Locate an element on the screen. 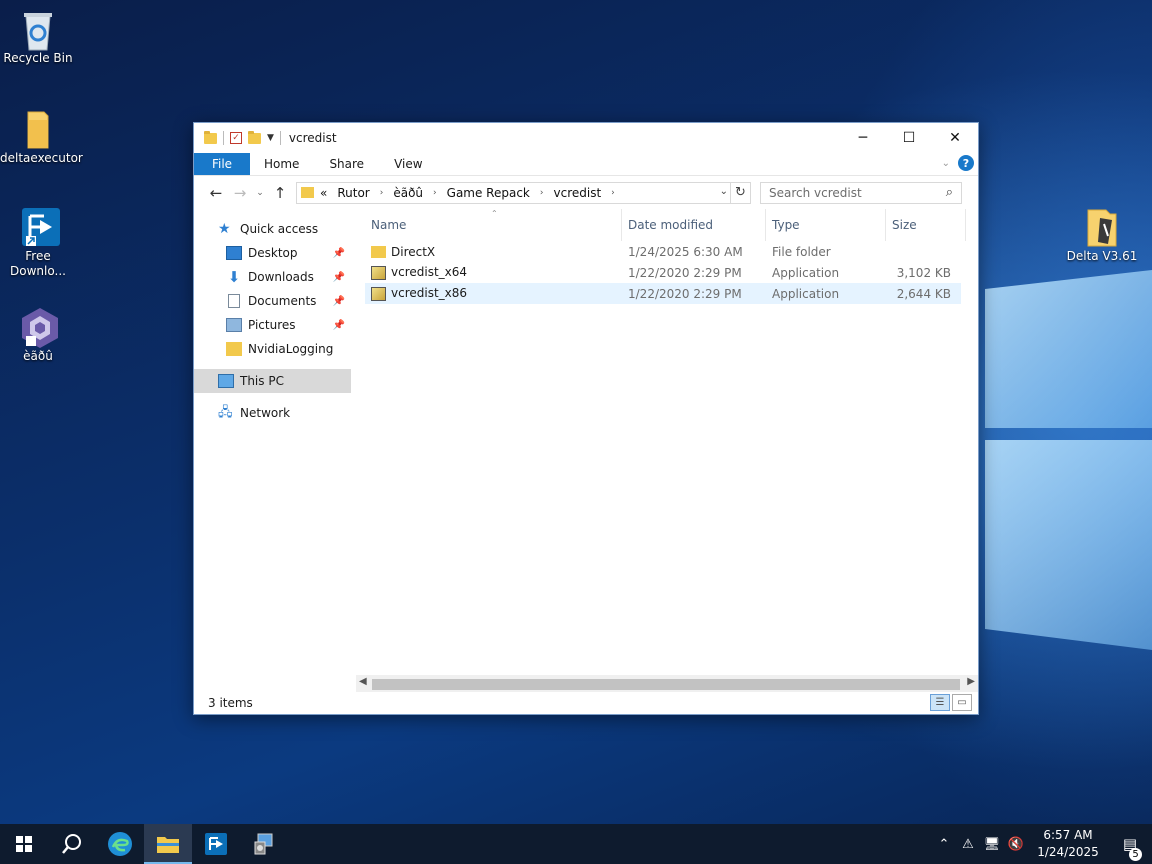  quick-access-toolbar: ✓ ▼ is located at coordinates (237, 137).